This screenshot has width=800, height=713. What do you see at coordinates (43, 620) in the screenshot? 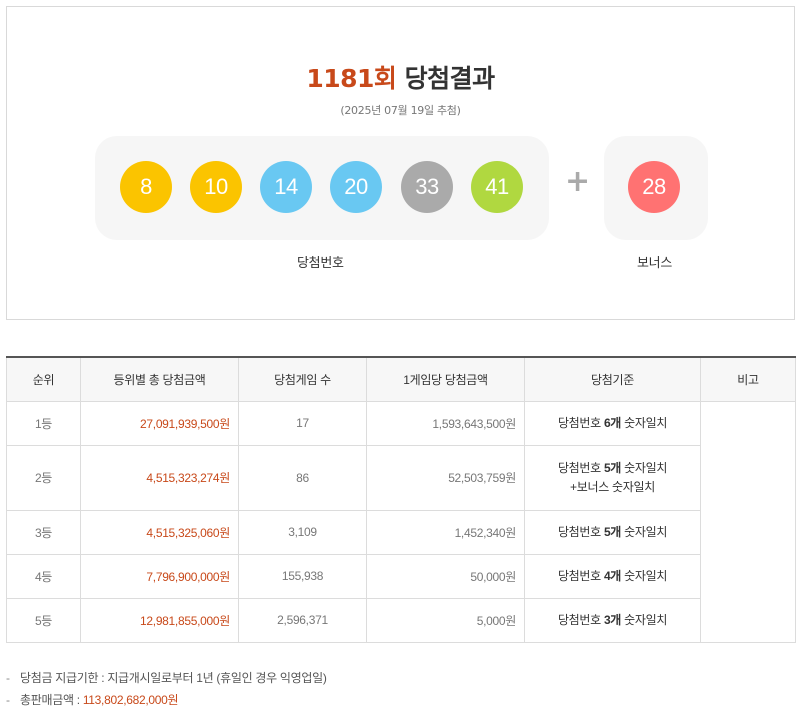
I see `rank-cell: 5등` at bounding box center [43, 620].